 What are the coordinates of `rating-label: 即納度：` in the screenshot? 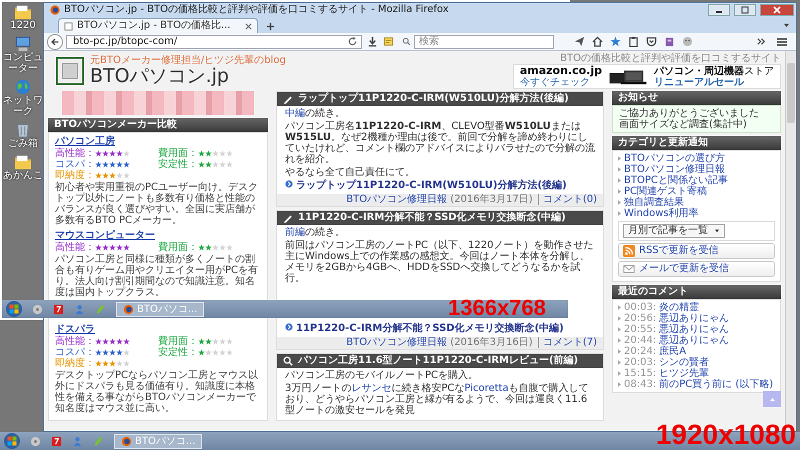 It's located at (75, 363).